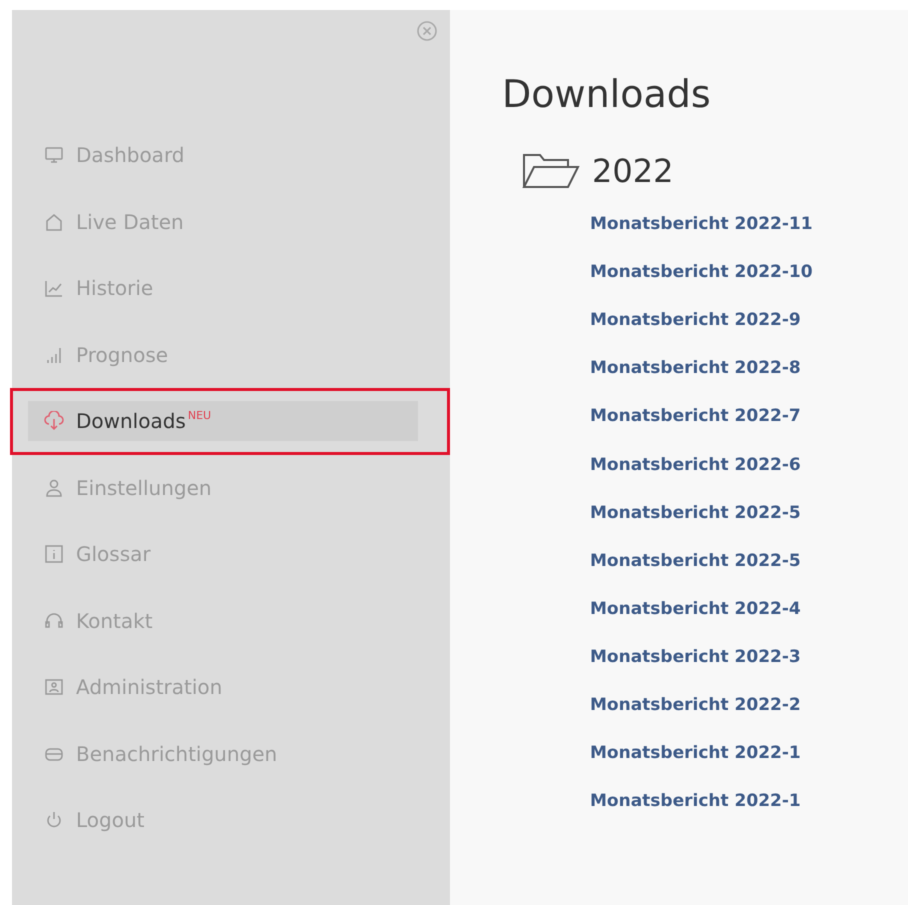 The height and width of the screenshot is (905, 908). Describe the element at coordinates (701, 272) in the screenshot. I see `file-link: Monatsbericht 2022-10` at that location.